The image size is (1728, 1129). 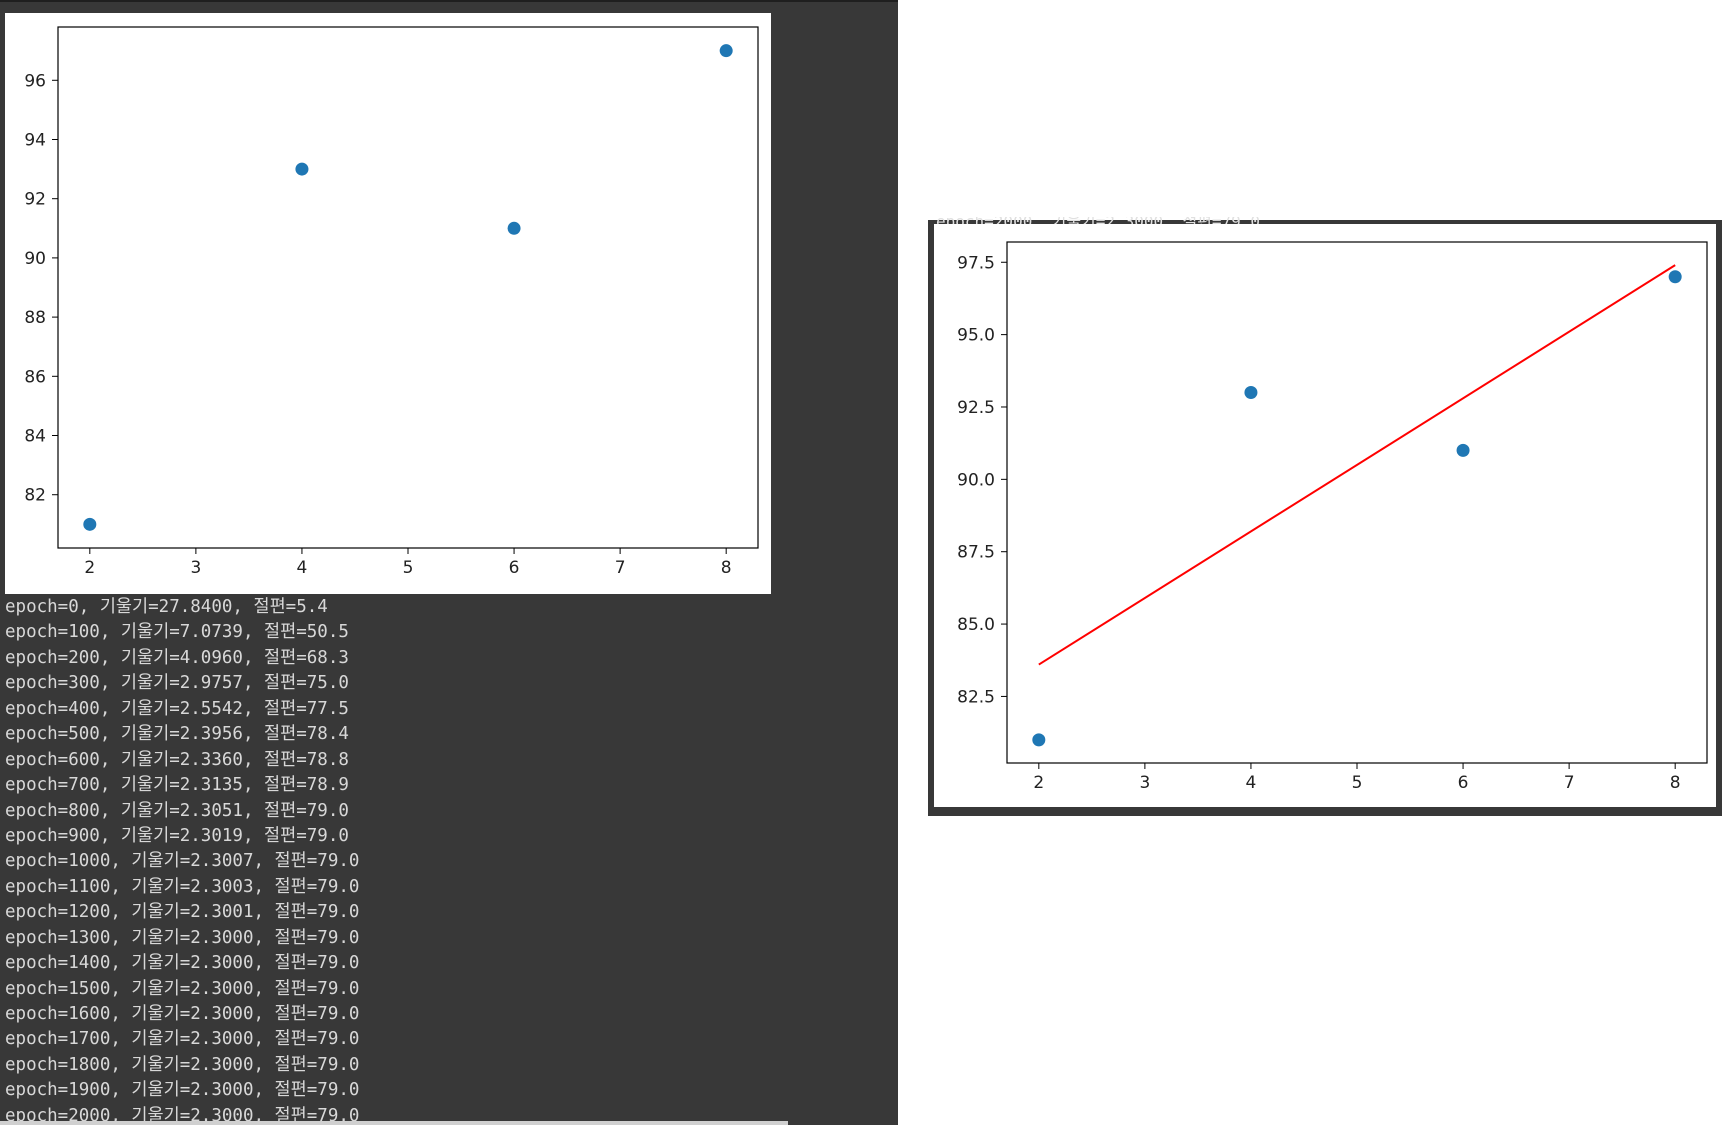 What do you see at coordinates (449, 1) in the screenshot?
I see `panel-top-border` at bounding box center [449, 1].